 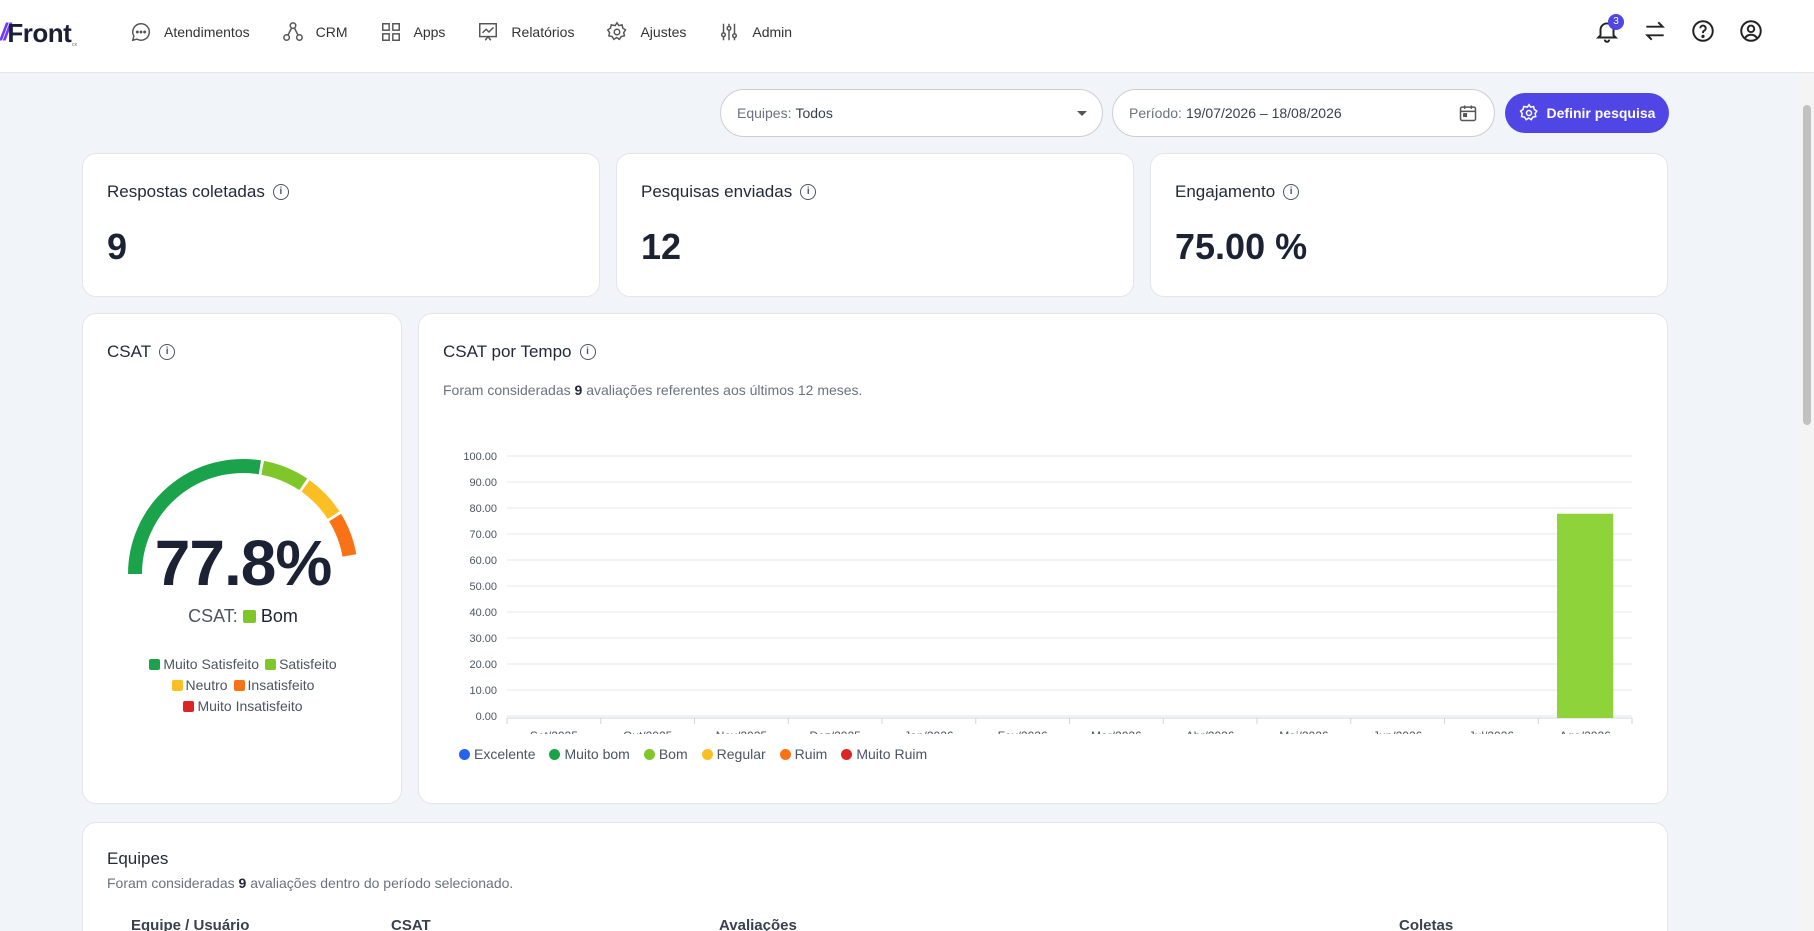 What do you see at coordinates (717, 191) in the screenshot?
I see `kpi-title-text: Pesquisas enviadas` at bounding box center [717, 191].